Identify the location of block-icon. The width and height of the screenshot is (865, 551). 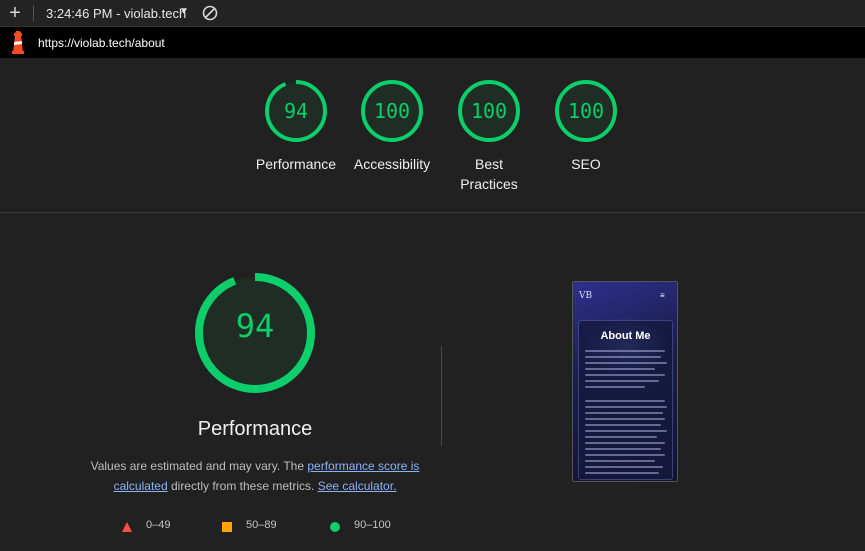
(210, 13).